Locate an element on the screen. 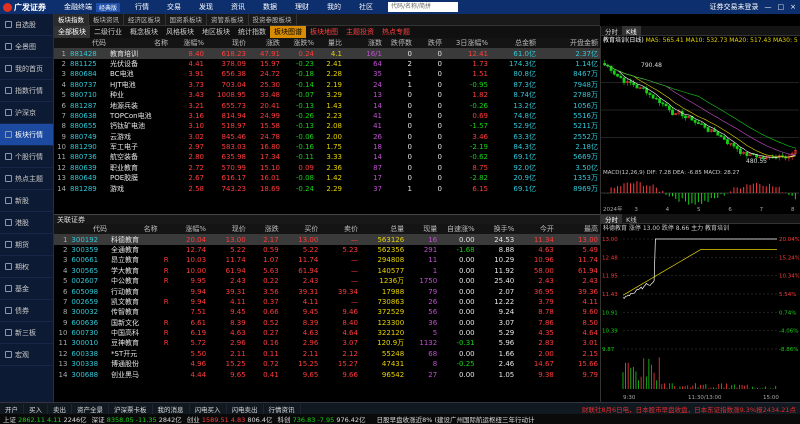 This screenshot has width=800, height=424. toolbar-button-2: 卖出 is located at coordinates (60, 408).